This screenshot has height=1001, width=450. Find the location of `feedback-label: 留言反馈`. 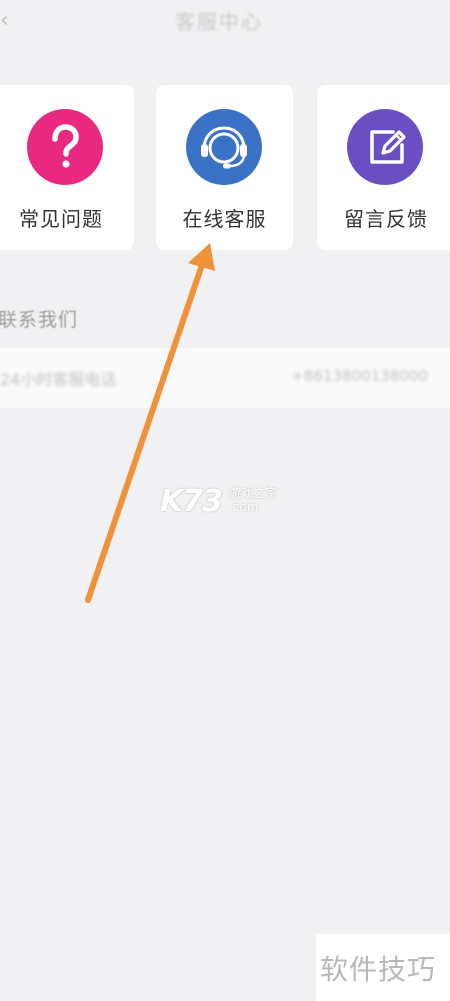

feedback-label: 留言反馈 is located at coordinates (386, 219).